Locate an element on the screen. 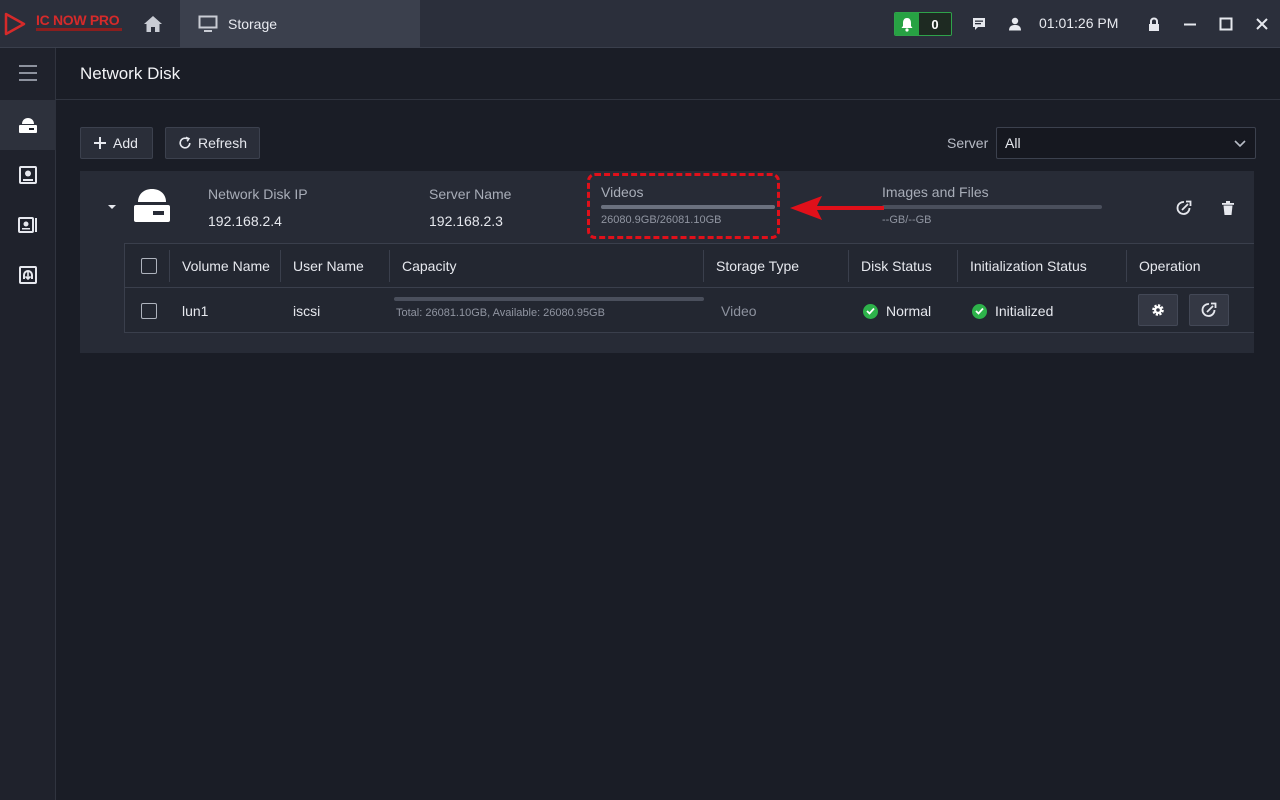 This screenshot has height=800, width=1280. images-label: Images and Files is located at coordinates (935, 192).